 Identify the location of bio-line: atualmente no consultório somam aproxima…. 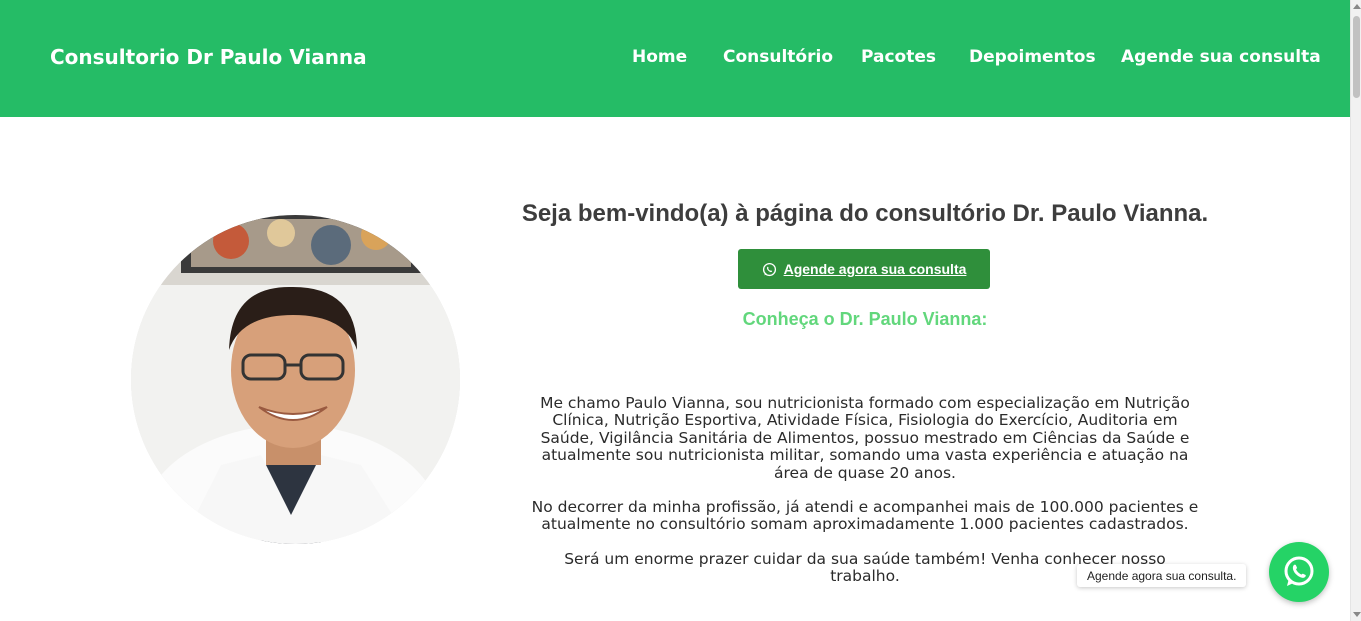
(865, 524).